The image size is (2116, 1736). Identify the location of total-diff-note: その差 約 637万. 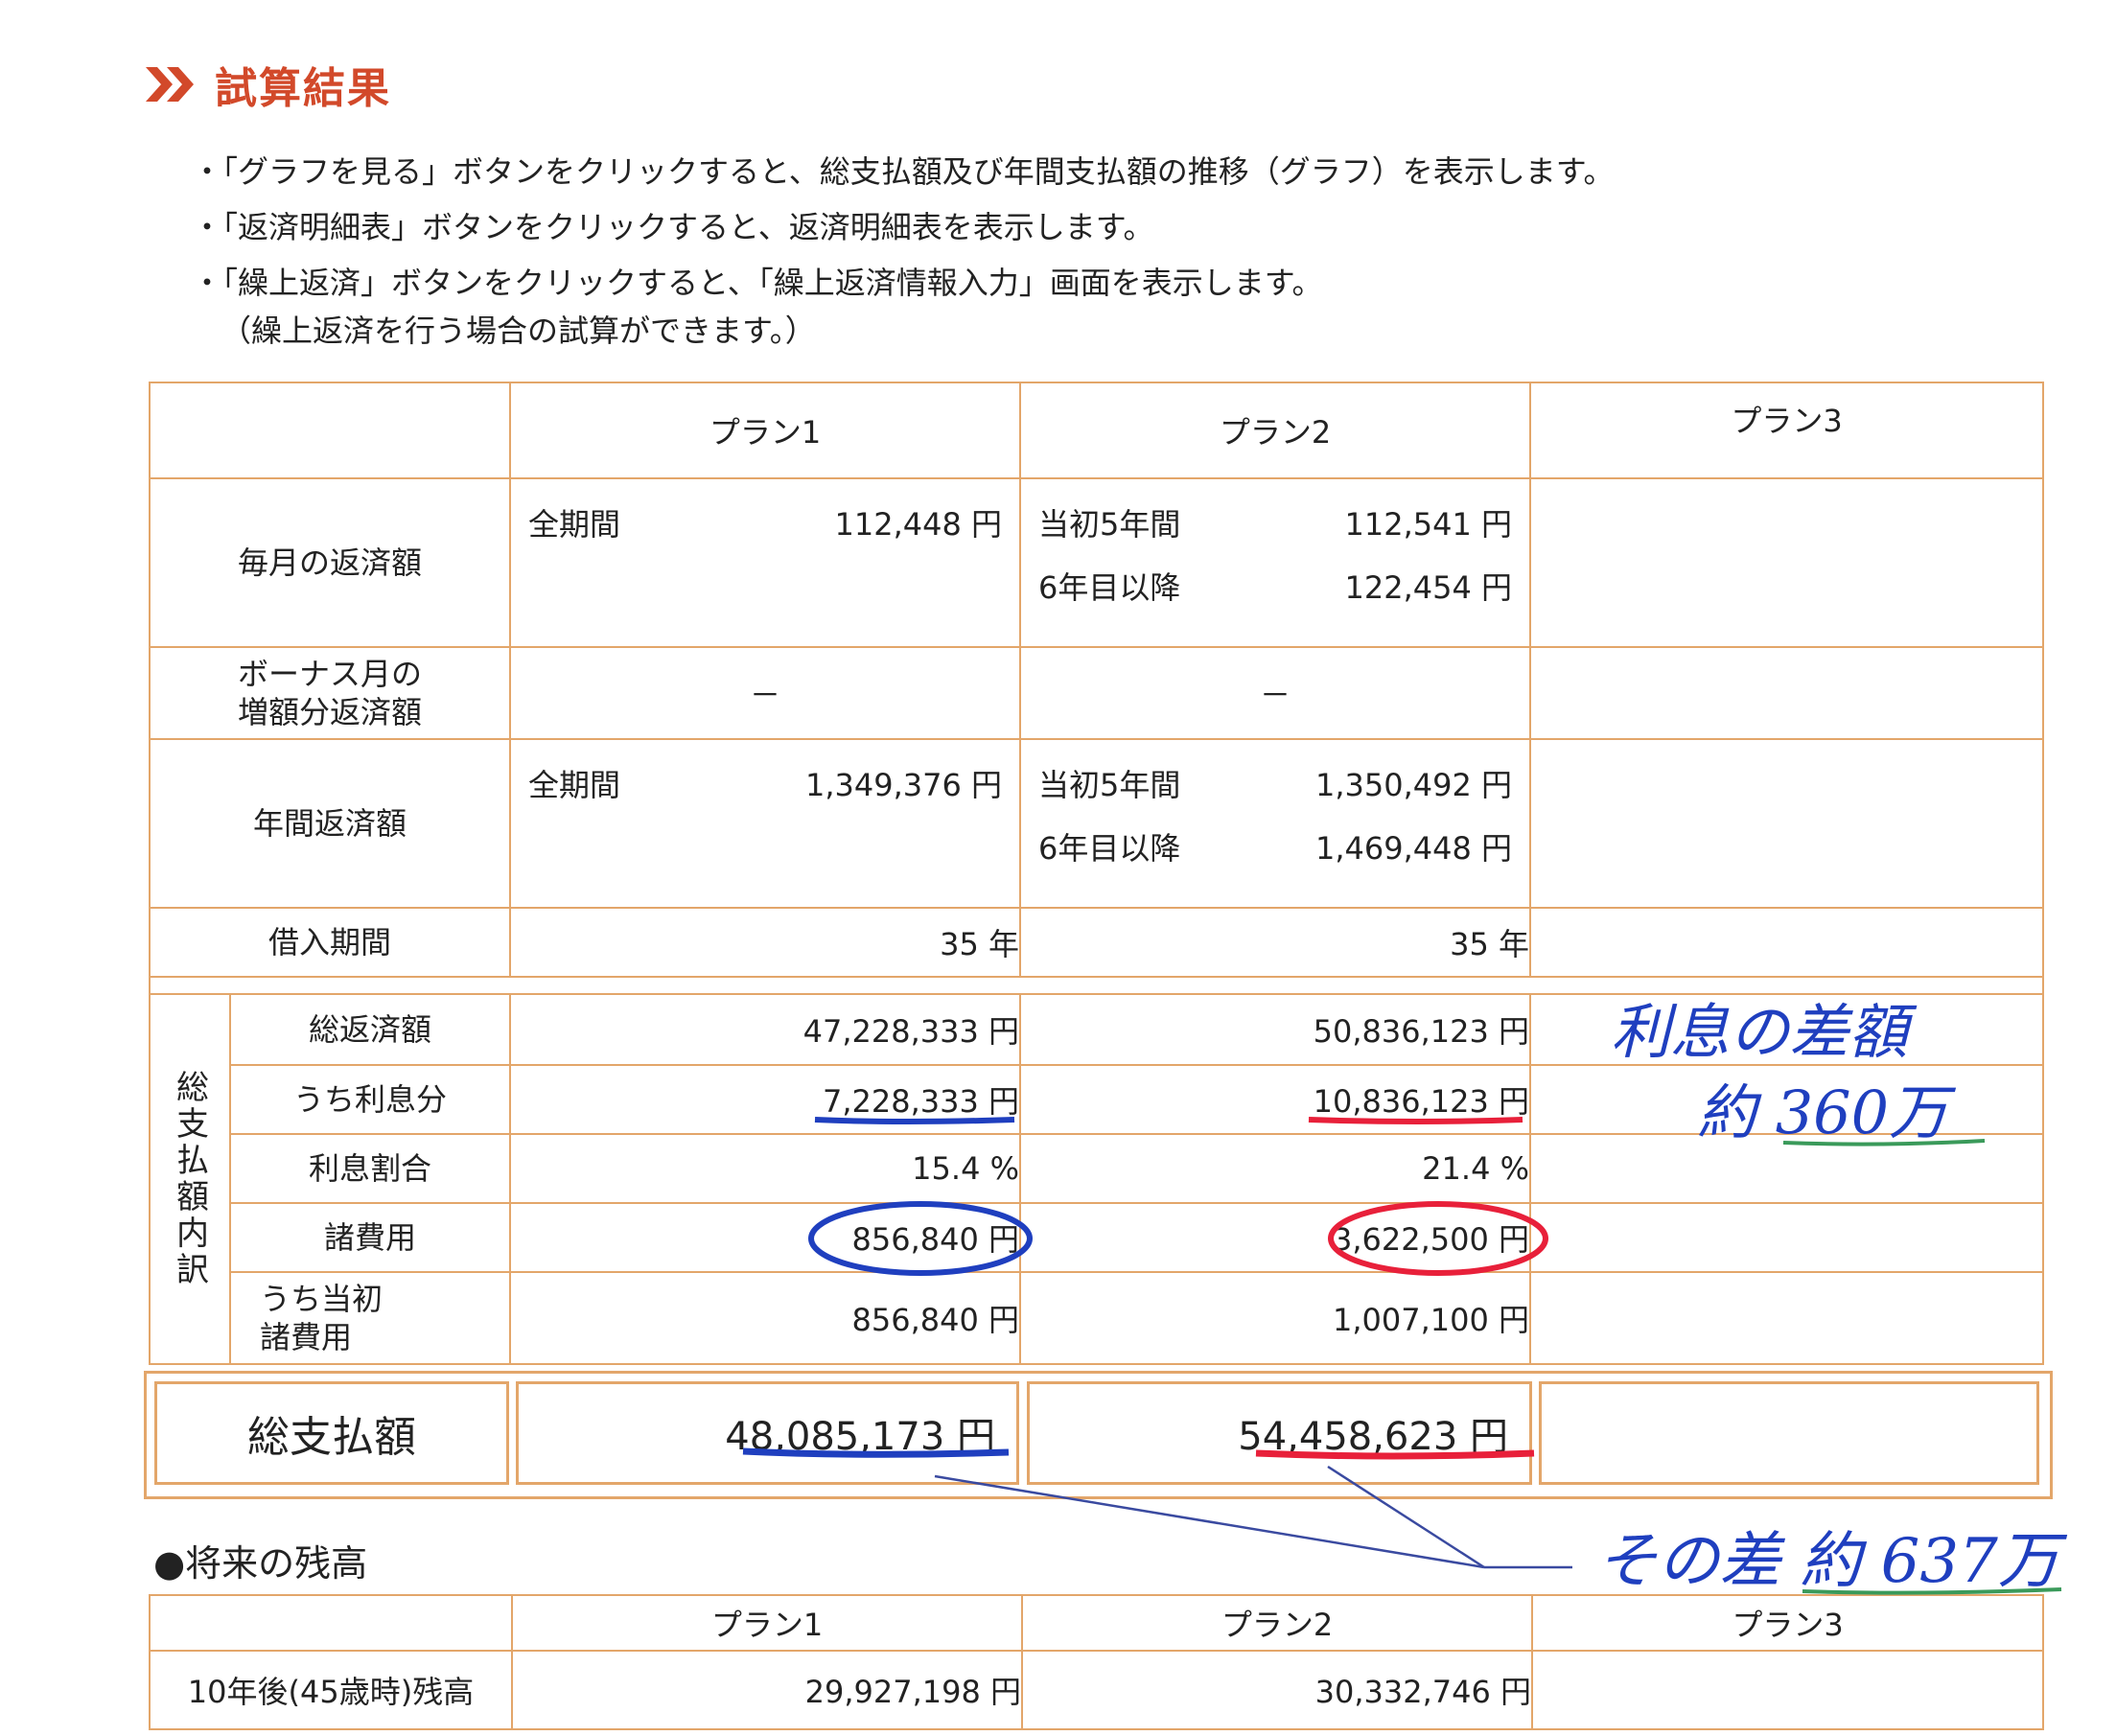
(1832, 1561).